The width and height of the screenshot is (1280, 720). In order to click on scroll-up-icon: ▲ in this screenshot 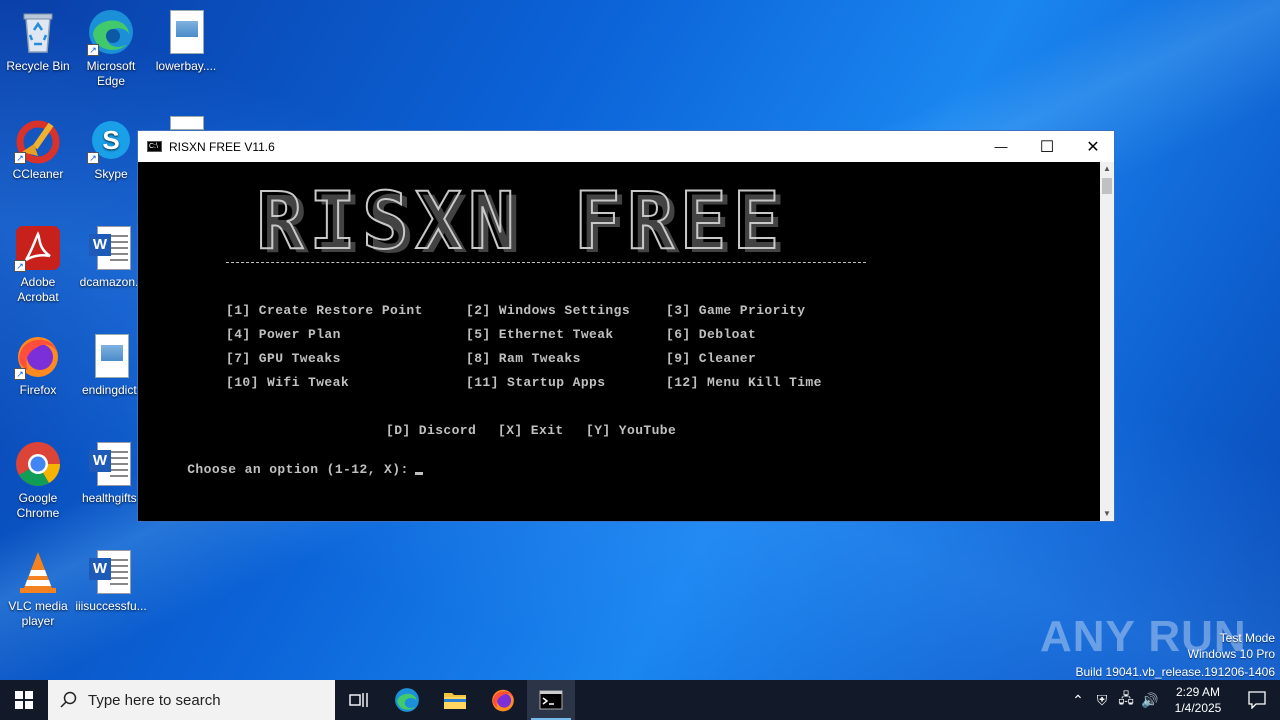, I will do `click(1107, 169)`.